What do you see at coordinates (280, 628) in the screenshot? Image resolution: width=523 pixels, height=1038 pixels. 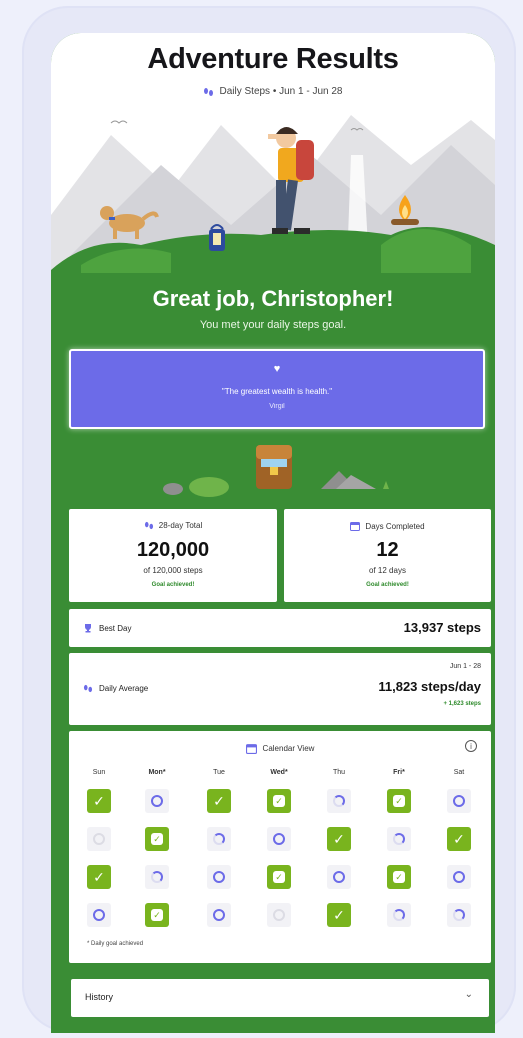 I see `best-day-card: Best Day 13,937 steps` at bounding box center [280, 628].